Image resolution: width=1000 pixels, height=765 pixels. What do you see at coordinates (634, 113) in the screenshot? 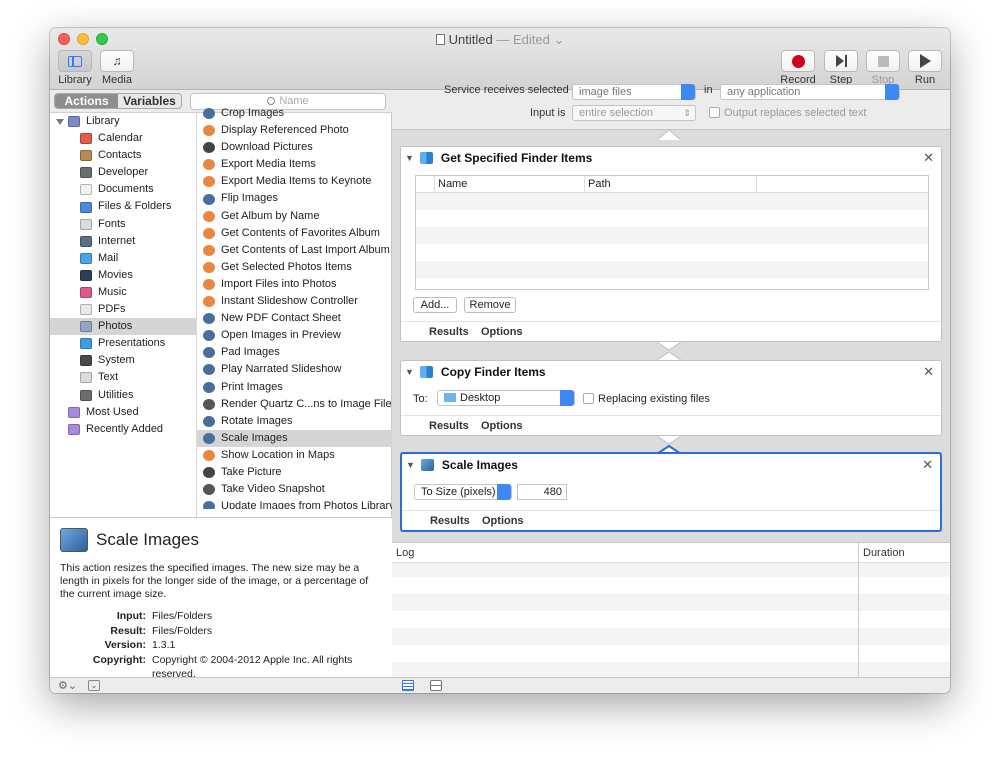
I see `input-popup: entire selection ⇕` at bounding box center [634, 113].